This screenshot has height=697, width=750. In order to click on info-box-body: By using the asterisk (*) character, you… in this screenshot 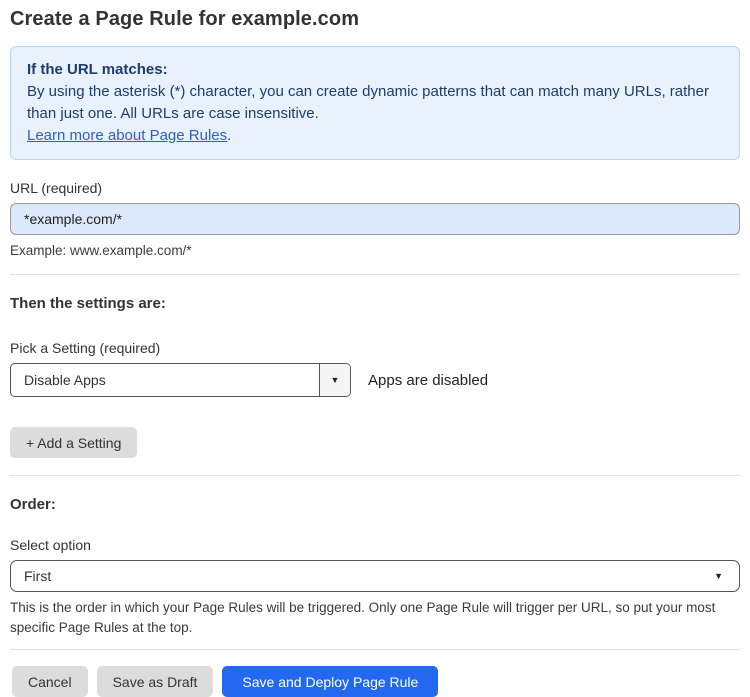, I will do `click(368, 102)`.